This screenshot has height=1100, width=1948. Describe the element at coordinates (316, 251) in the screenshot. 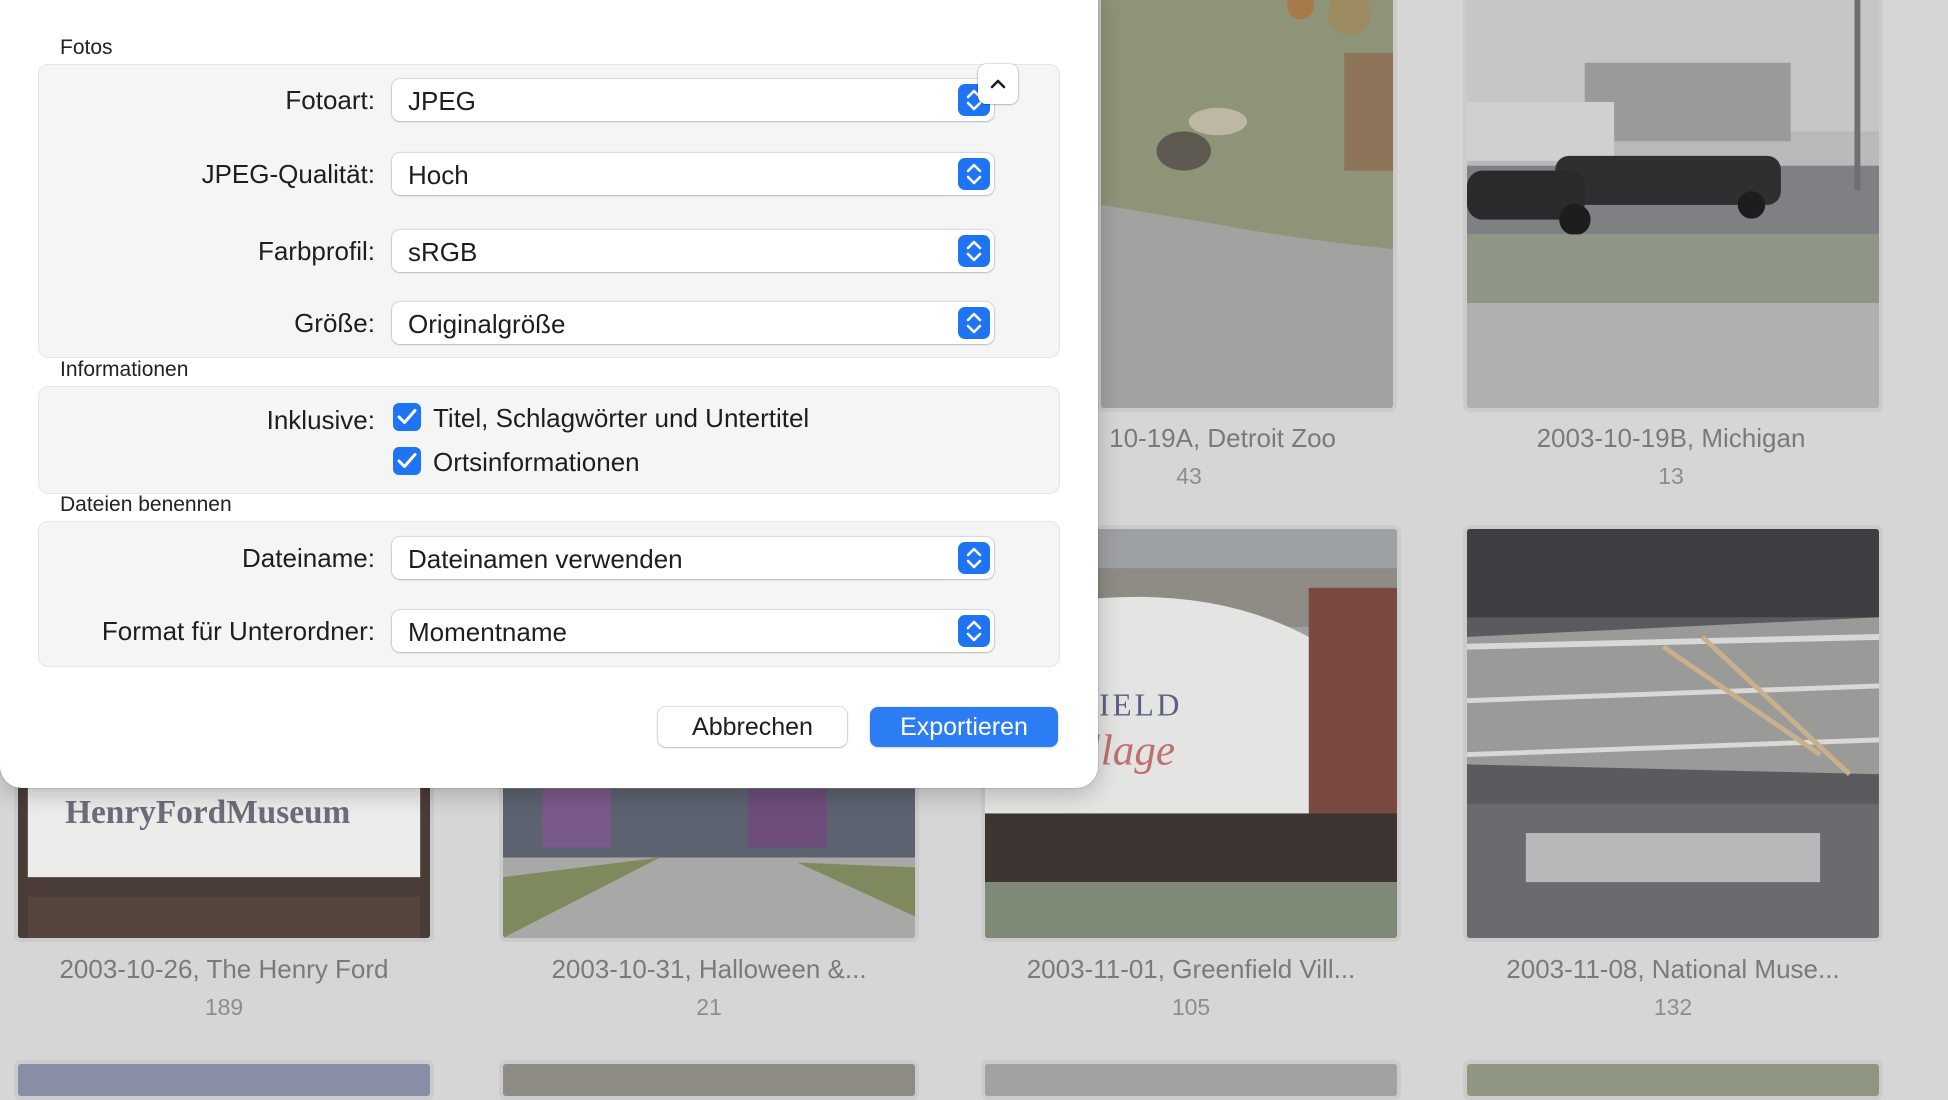

I see `color-profile-label: Farbprofil:` at that location.